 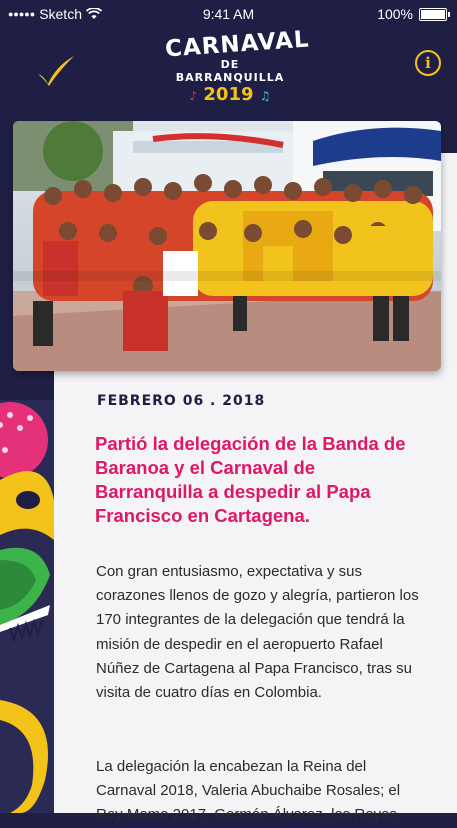 I want to click on music-note-icon: ♫, so click(x=265, y=96).